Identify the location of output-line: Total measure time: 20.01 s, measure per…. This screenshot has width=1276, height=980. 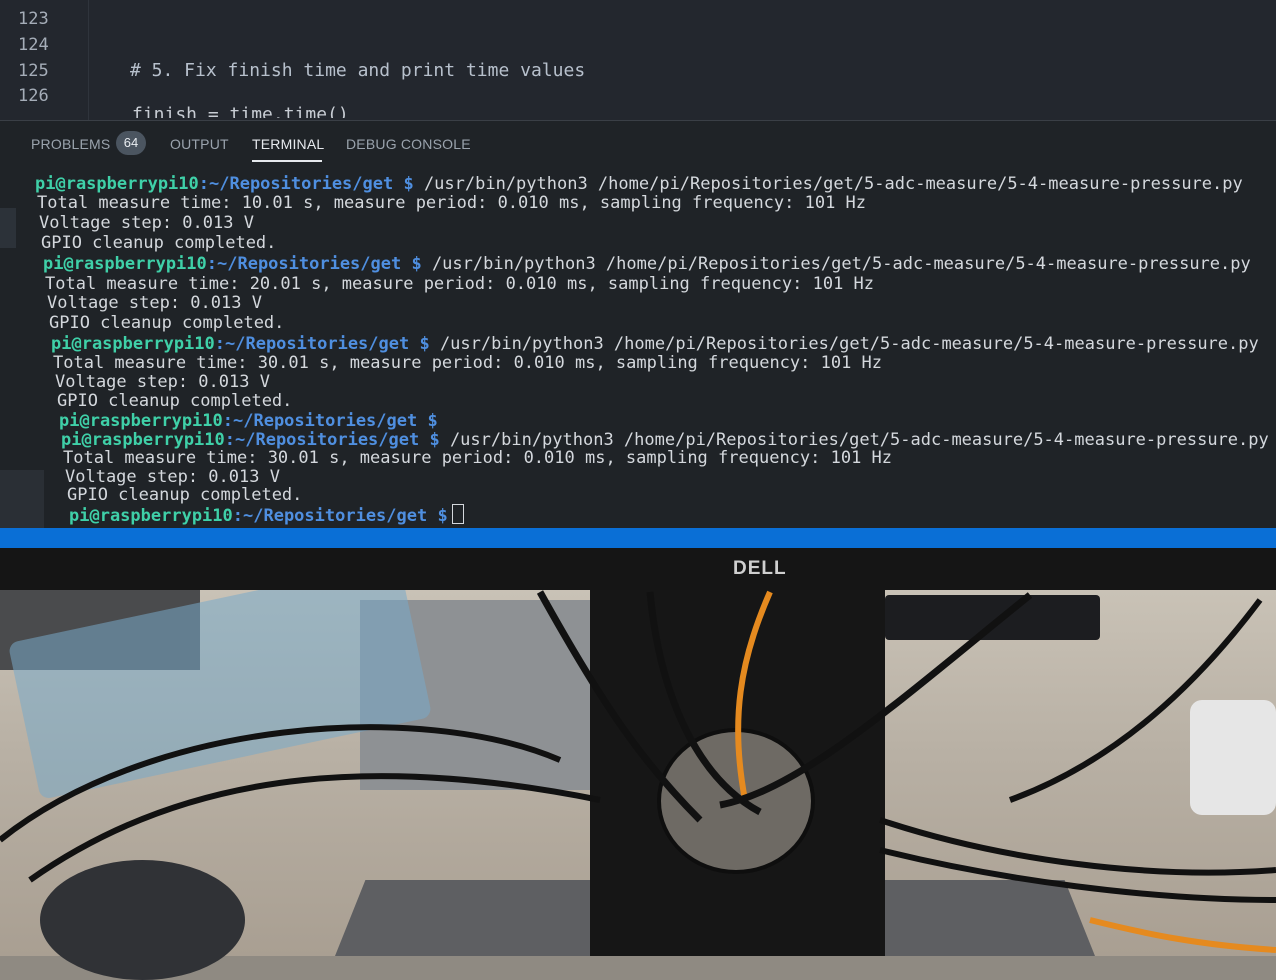
(460, 284).